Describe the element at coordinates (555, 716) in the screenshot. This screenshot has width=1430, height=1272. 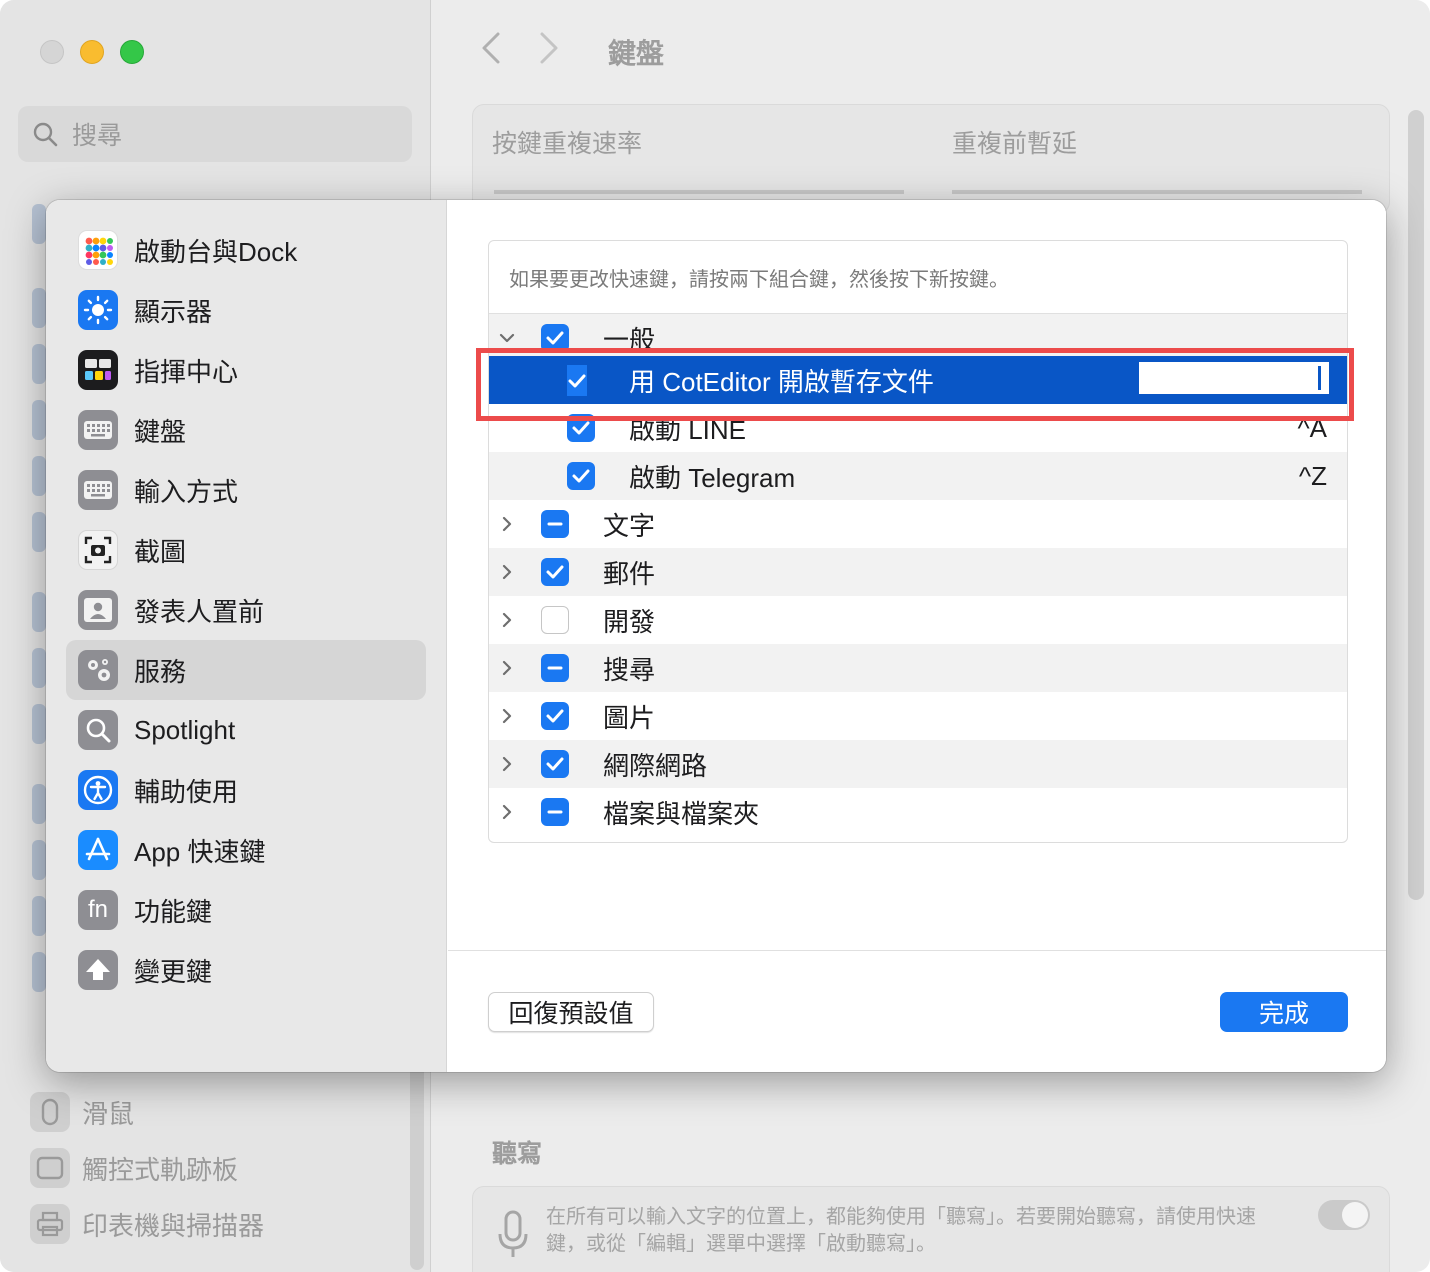
I see `checkbox-pictures` at that location.